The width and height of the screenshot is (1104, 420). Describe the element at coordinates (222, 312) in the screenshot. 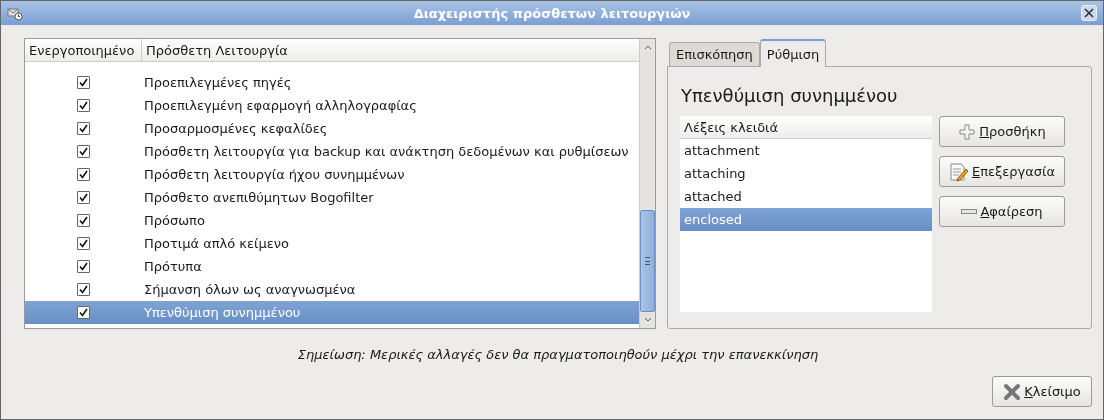

I see `plugin-name: Υπενθύμιση συνημμένου` at that location.